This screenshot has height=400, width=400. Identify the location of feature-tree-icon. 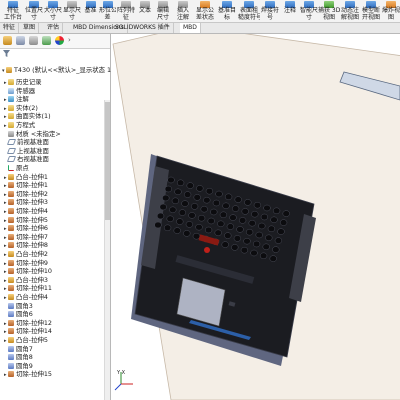
(7, 40).